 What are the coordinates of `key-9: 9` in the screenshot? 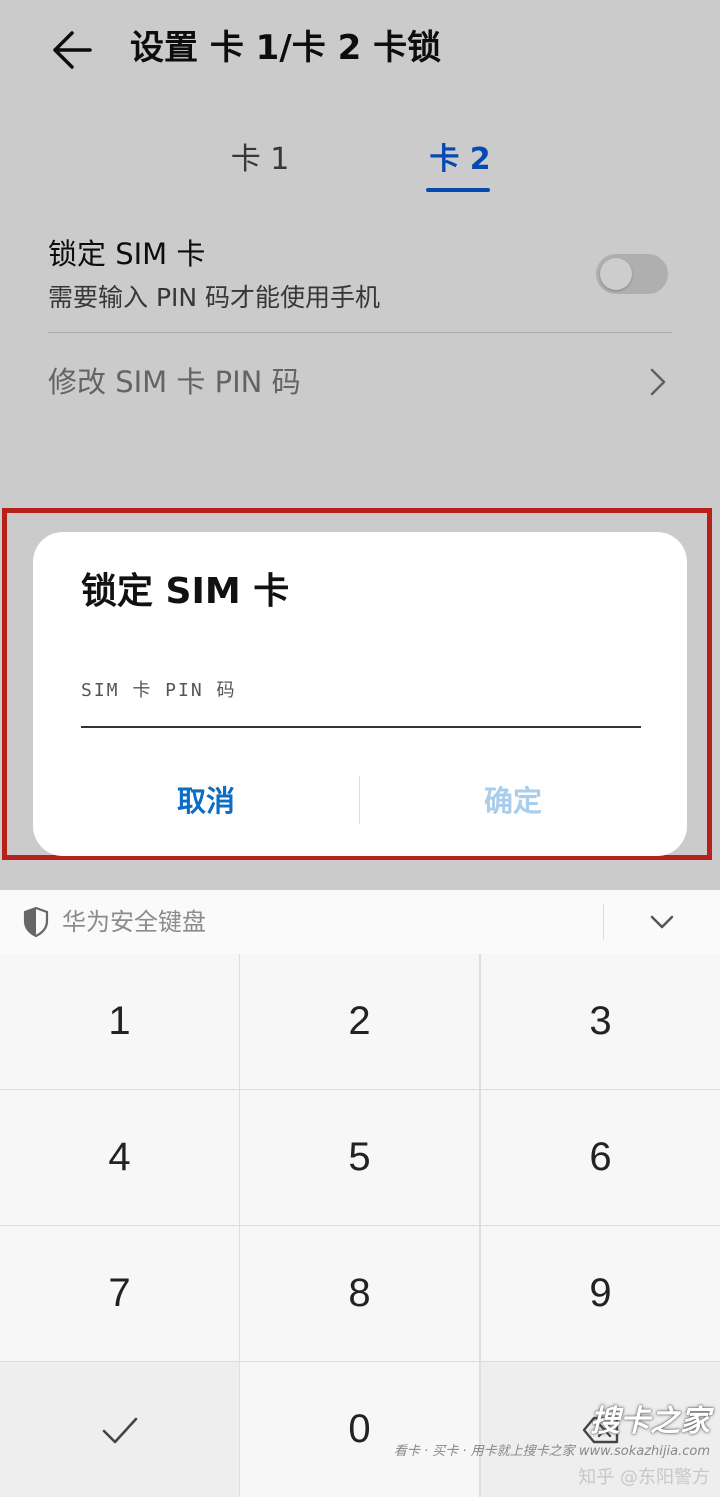 It's located at (600, 1293).